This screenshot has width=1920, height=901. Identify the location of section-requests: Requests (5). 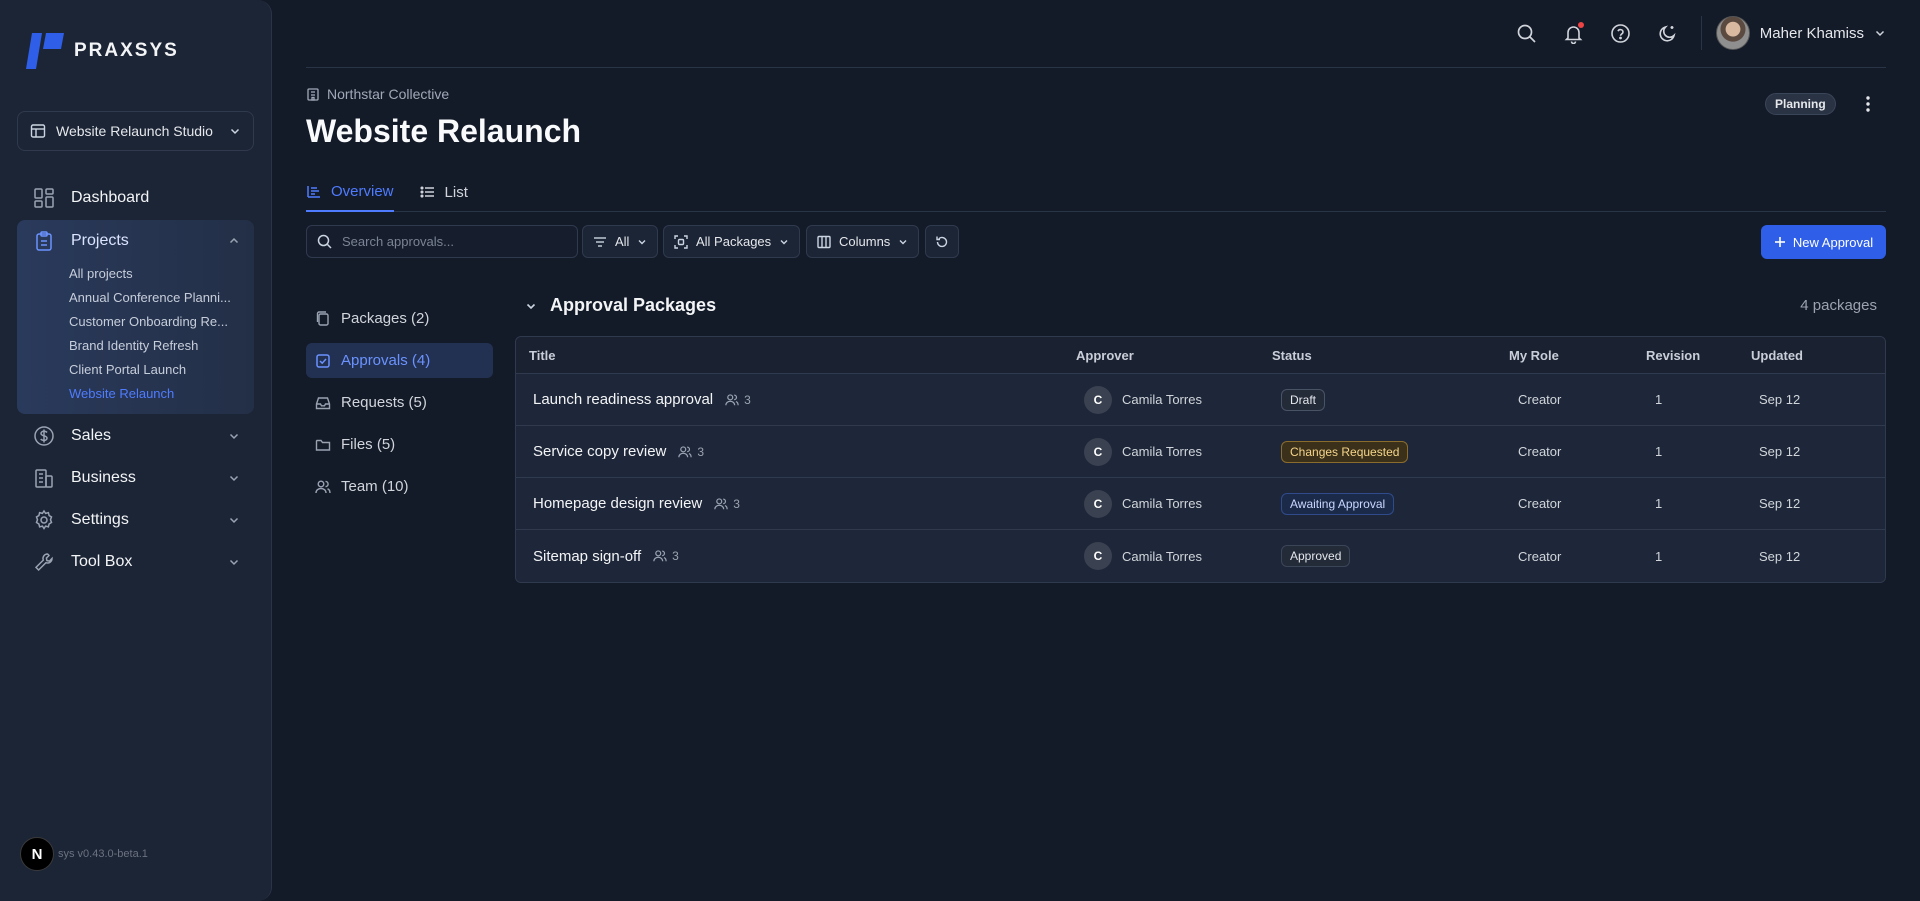
(399, 402).